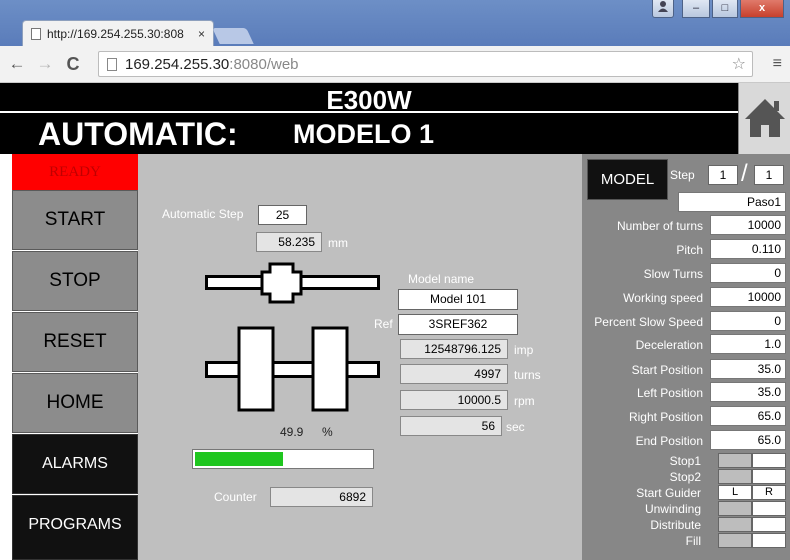 This screenshot has height=560, width=790. What do you see at coordinates (235, 497) in the screenshot?
I see `counter-label: Counter` at bounding box center [235, 497].